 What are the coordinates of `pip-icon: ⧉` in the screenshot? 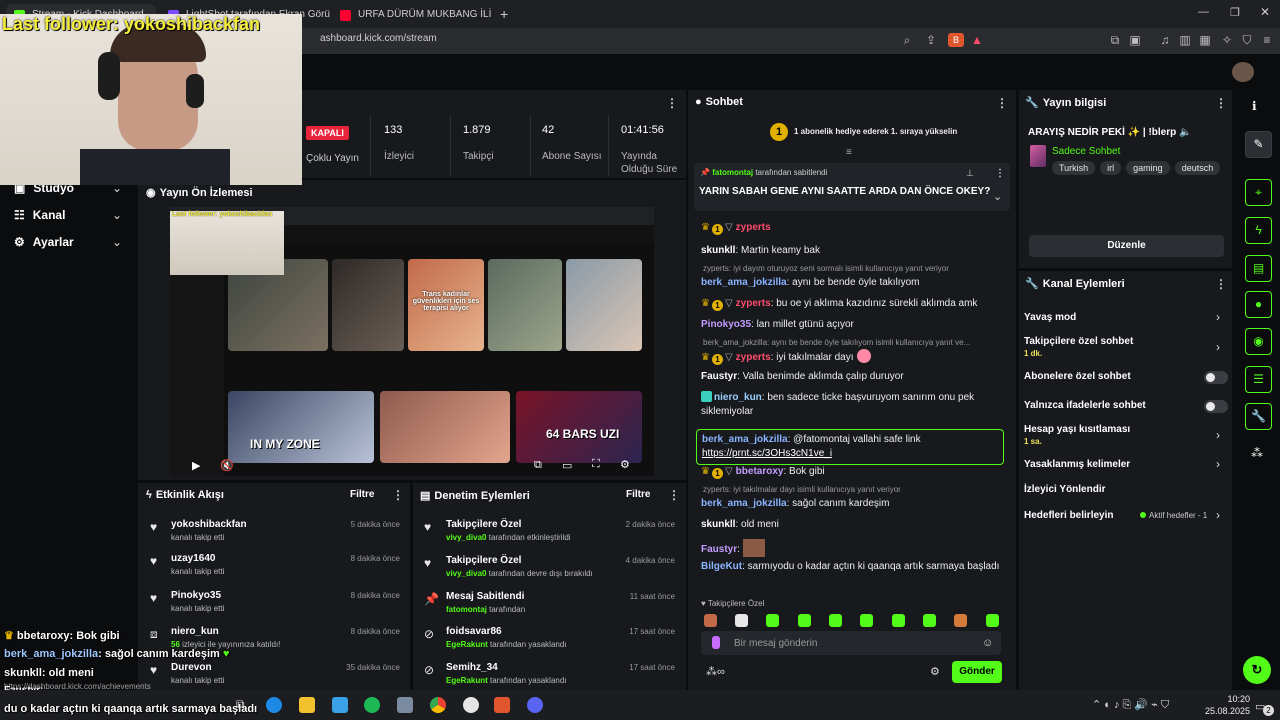 It's located at (538, 465).